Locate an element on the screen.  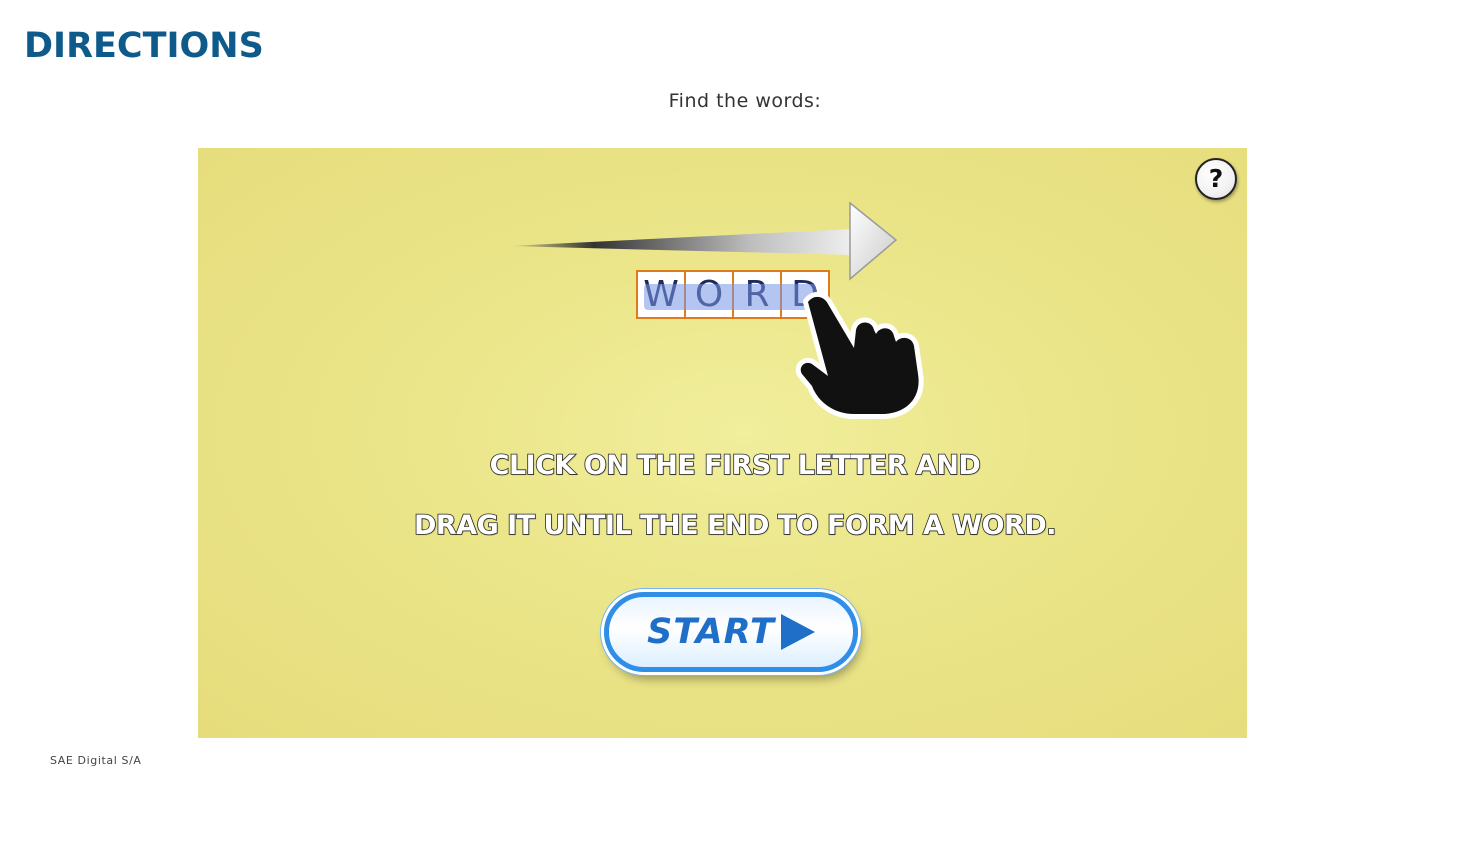
directions-line-1: CLICK ON THE FIRST LETTER AND is located at coordinates (735, 465).